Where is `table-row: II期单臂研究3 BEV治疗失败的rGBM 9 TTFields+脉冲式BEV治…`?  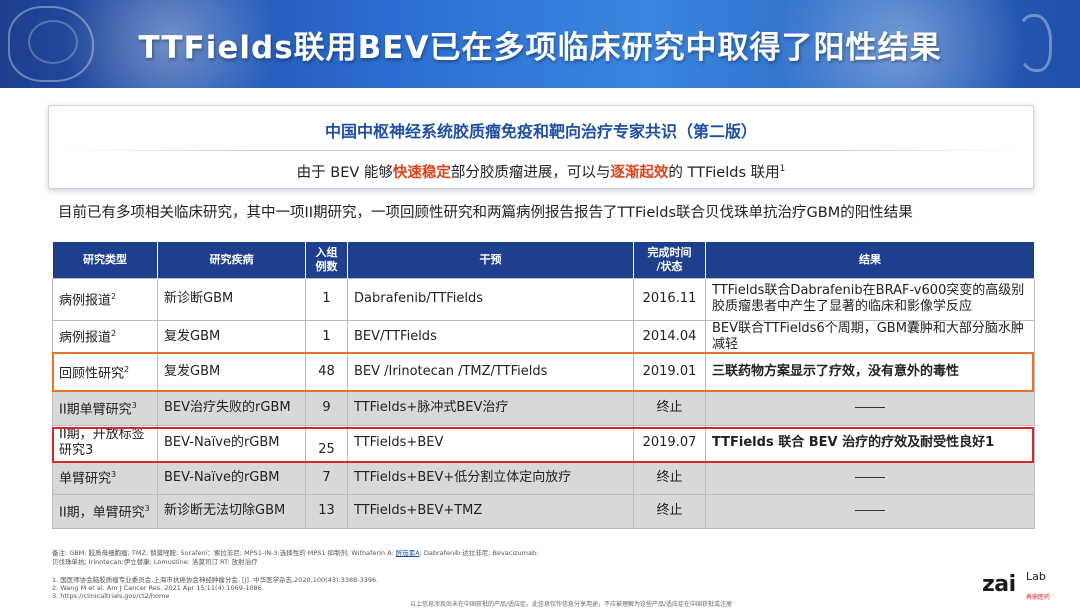 table-row: II期单臂研究3 BEV治疗失败的rGBM 9 TTFields+脉冲式BEV治… is located at coordinates (543, 408).